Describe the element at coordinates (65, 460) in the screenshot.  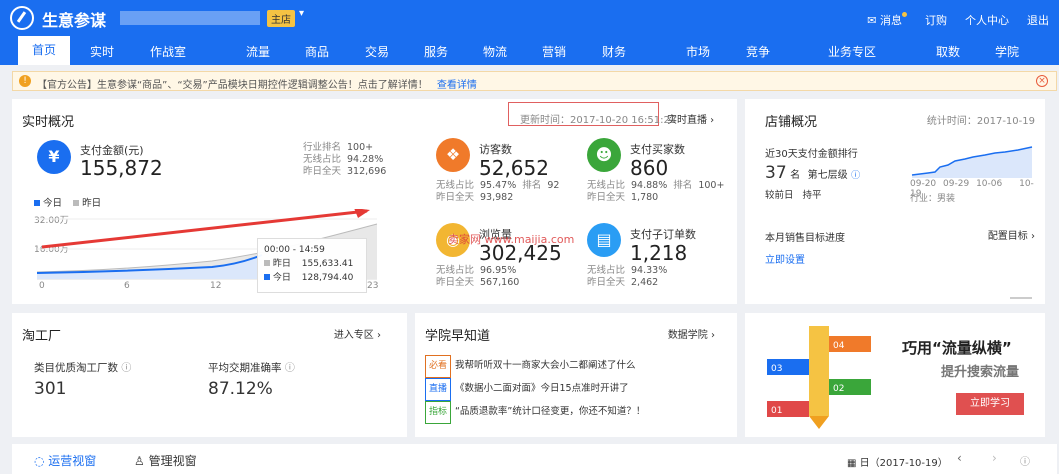
I see `tab-operation: ◌ 运营视窗` at that location.